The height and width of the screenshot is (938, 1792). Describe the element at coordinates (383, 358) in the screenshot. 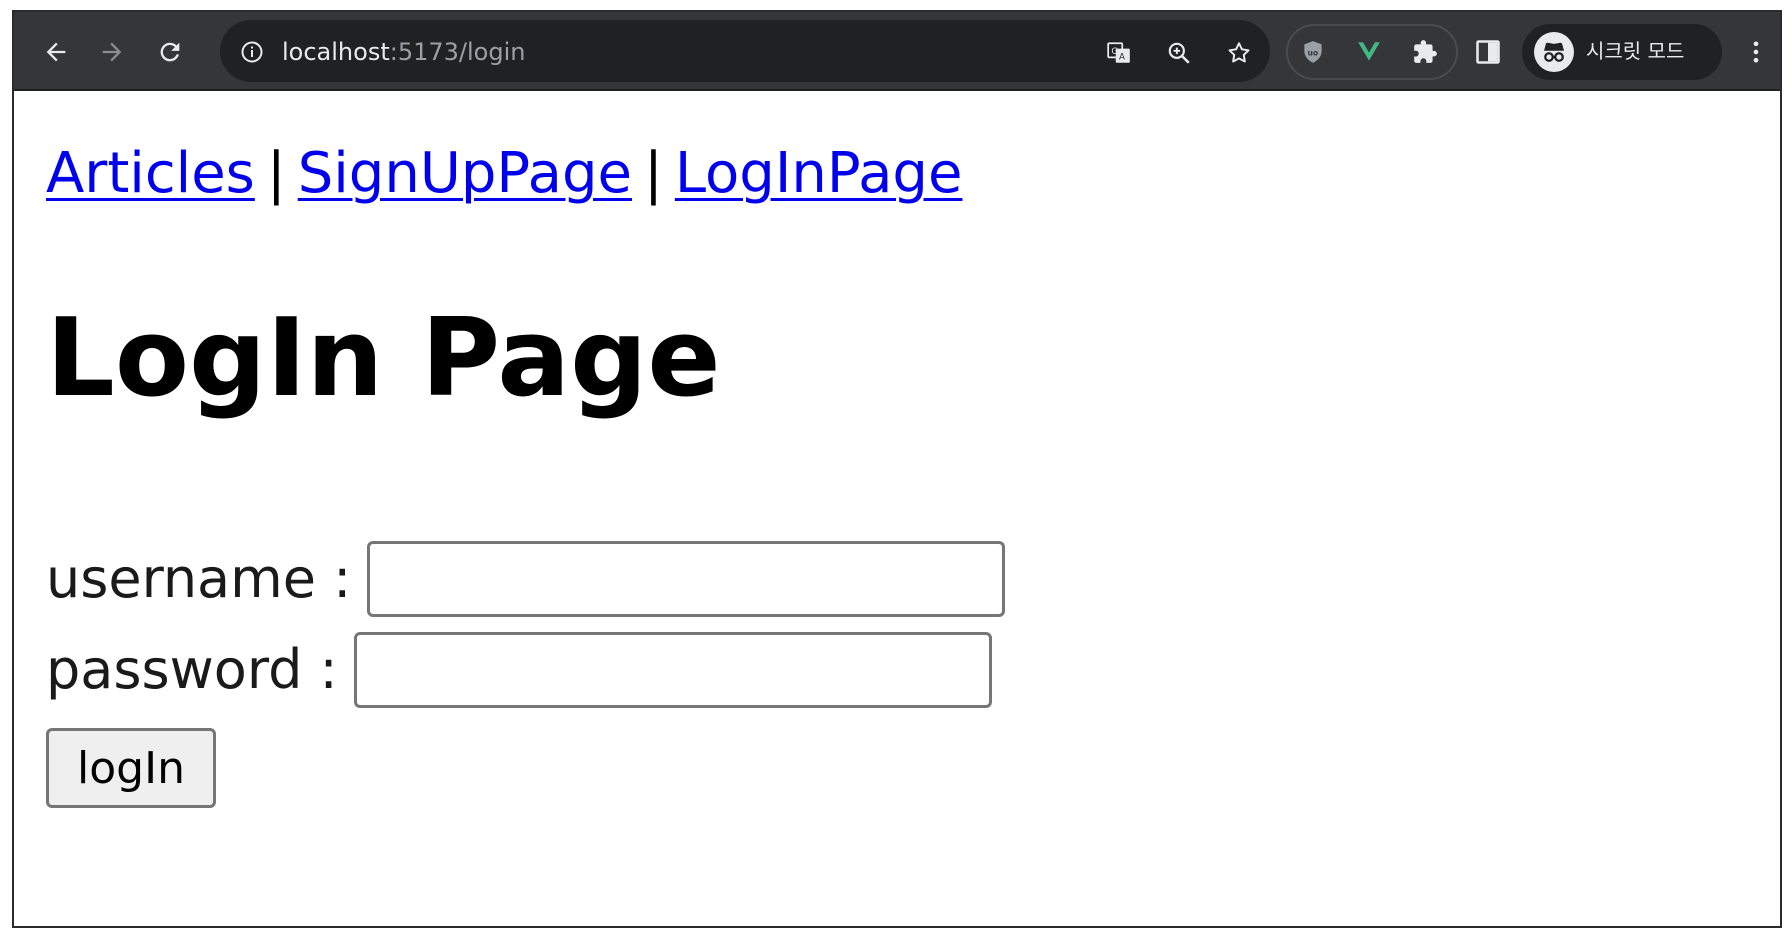

I see `page-title: LogIn Page` at that location.